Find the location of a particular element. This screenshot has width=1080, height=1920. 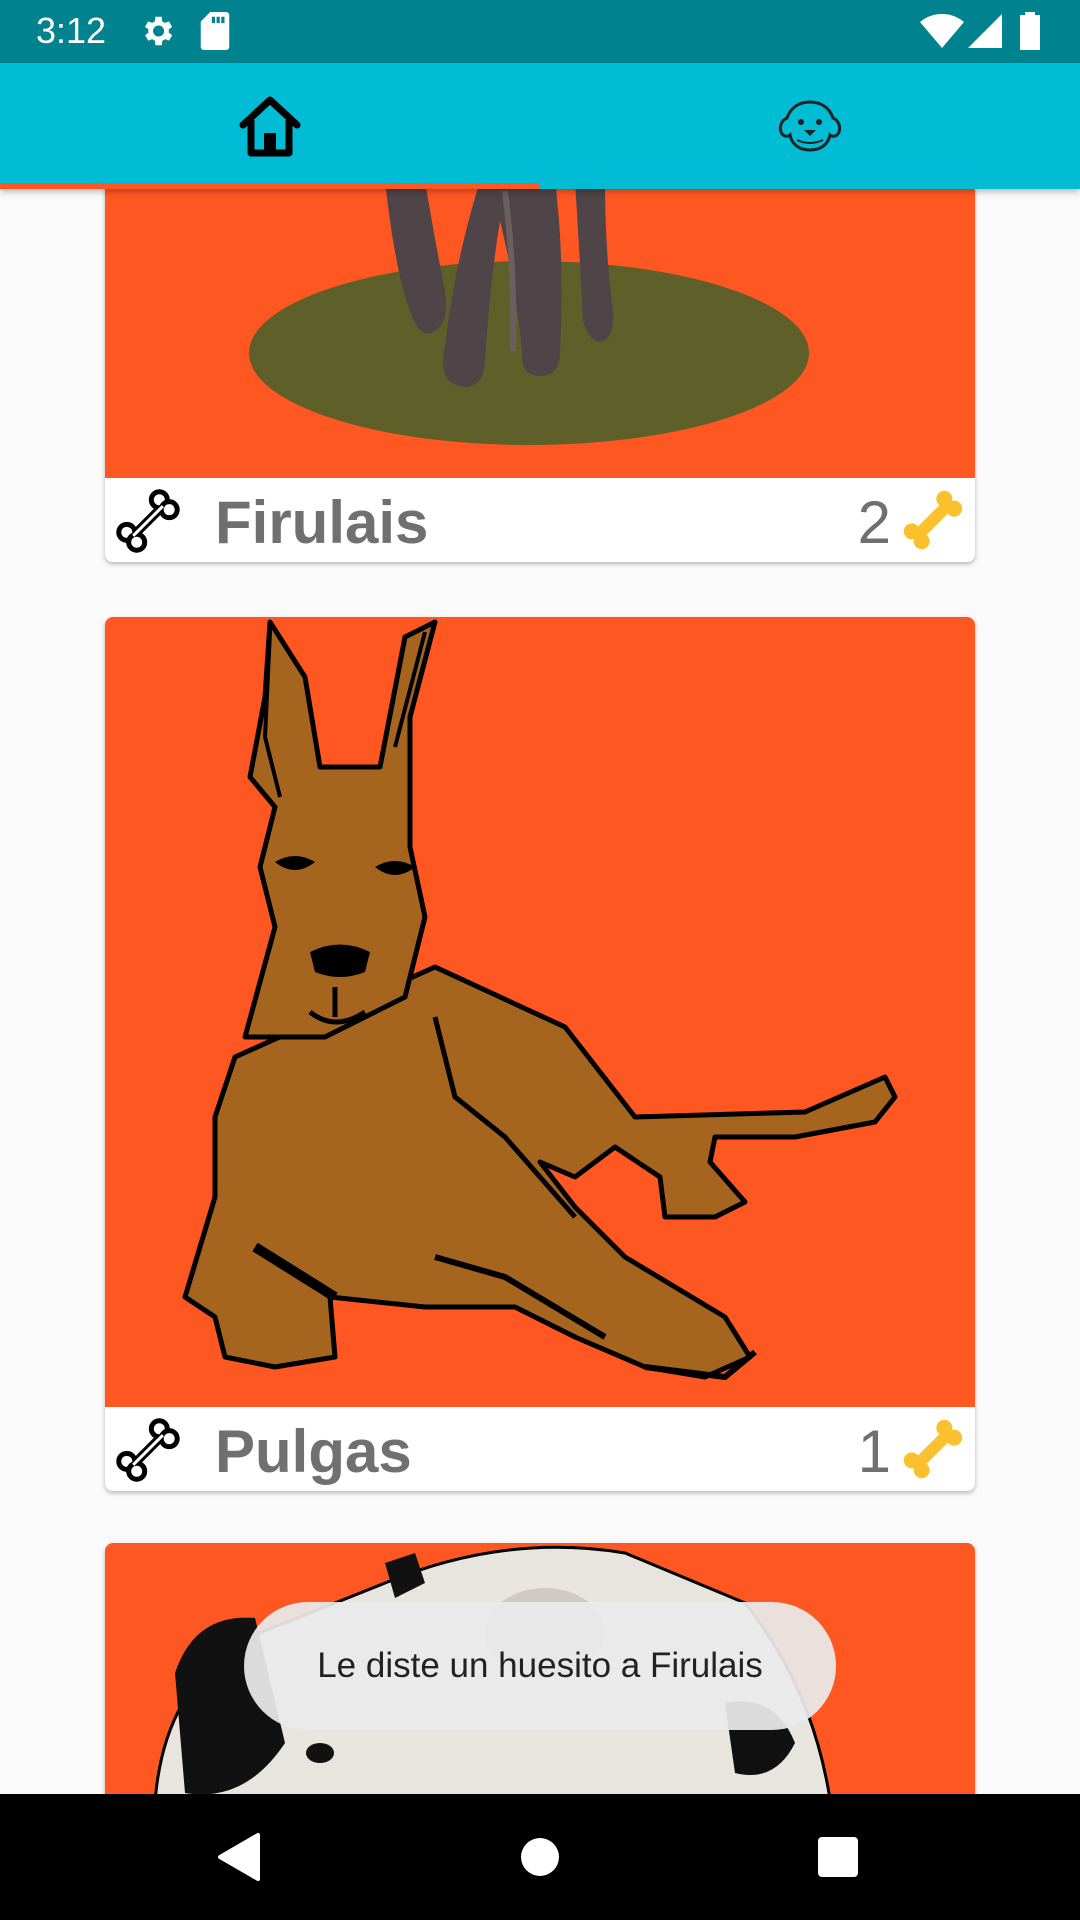

status-time: 3:12 is located at coordinates (71, 30).